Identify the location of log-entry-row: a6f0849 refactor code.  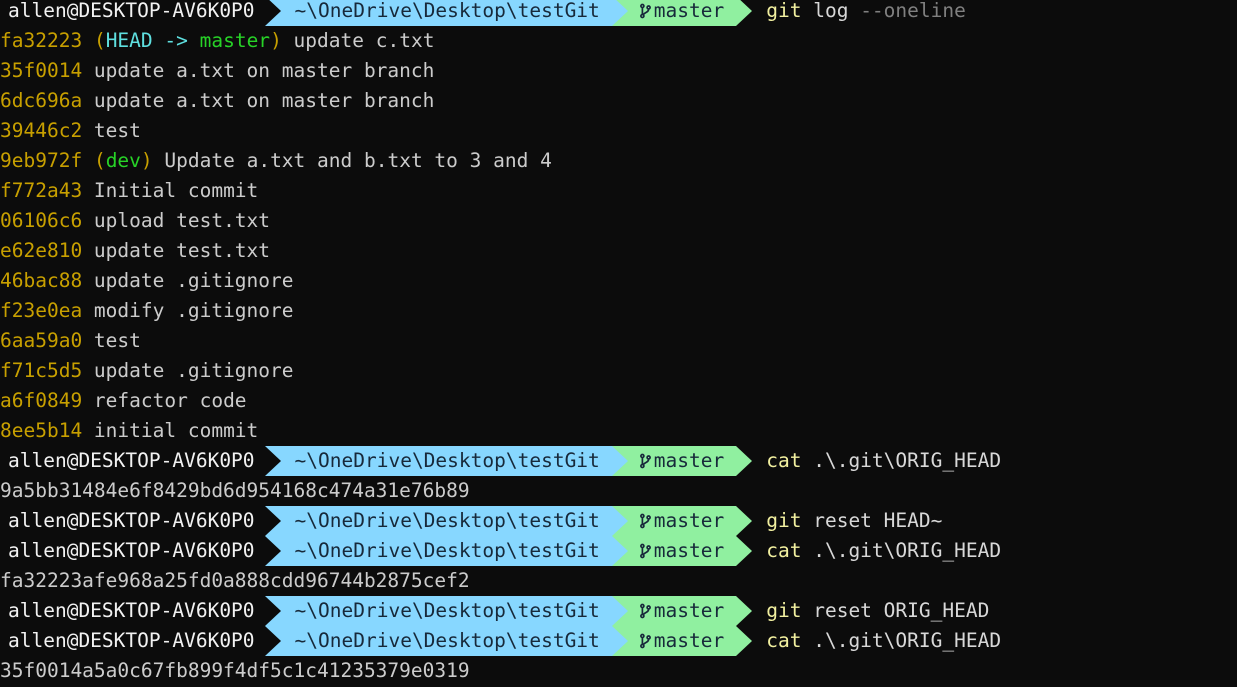
(618, 401).